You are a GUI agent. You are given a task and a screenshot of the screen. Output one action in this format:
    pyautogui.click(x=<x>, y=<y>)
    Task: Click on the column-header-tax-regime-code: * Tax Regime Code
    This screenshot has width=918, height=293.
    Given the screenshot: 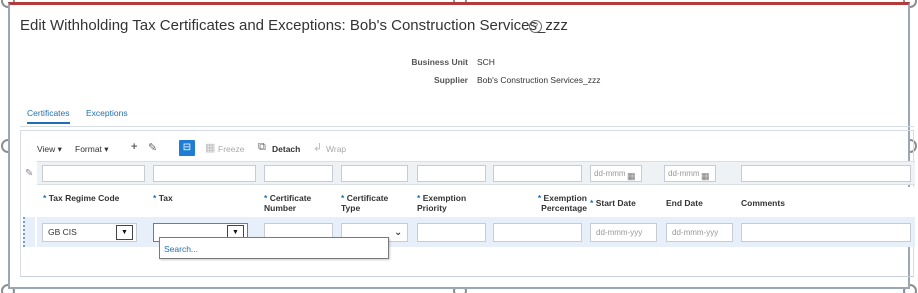 What is the action you would take?
    pyautogui.click(x=81, y=198)
    